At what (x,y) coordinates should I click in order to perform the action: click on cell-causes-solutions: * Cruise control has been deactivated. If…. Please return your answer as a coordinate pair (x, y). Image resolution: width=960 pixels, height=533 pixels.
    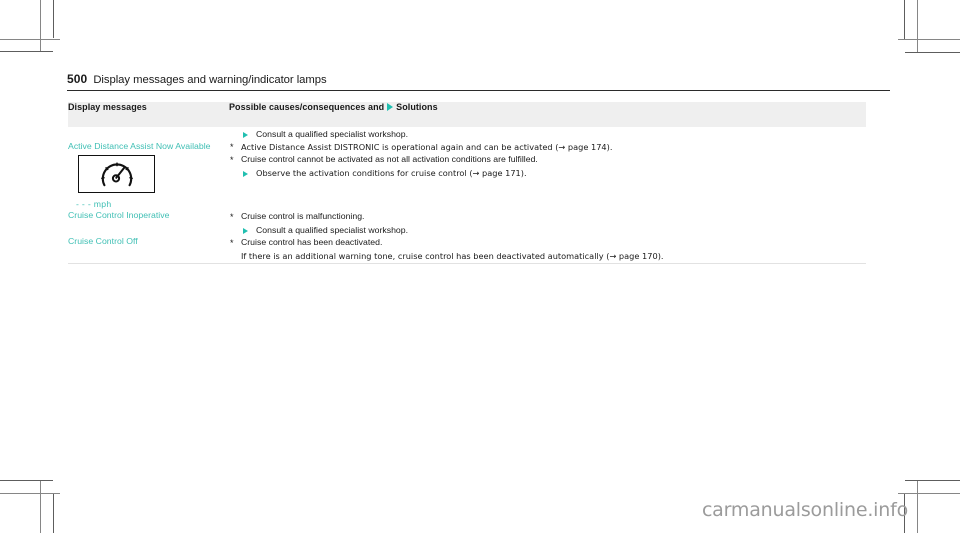
    Looking at the image, I should click on (547, 250).